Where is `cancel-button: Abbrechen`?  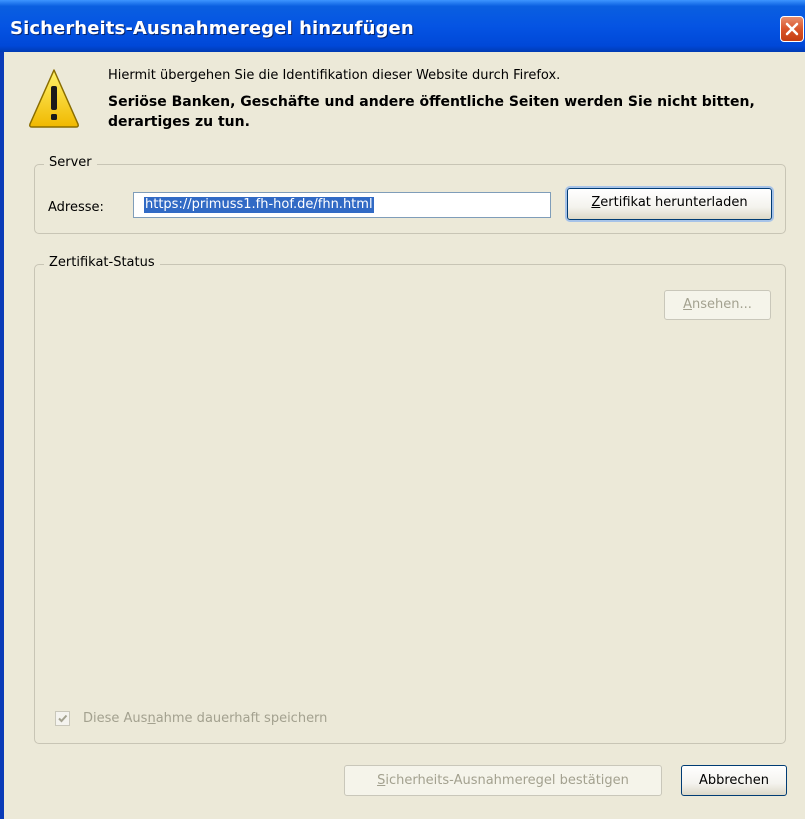
cancel-button: Abbrechen is located at coordinates (734, 780).